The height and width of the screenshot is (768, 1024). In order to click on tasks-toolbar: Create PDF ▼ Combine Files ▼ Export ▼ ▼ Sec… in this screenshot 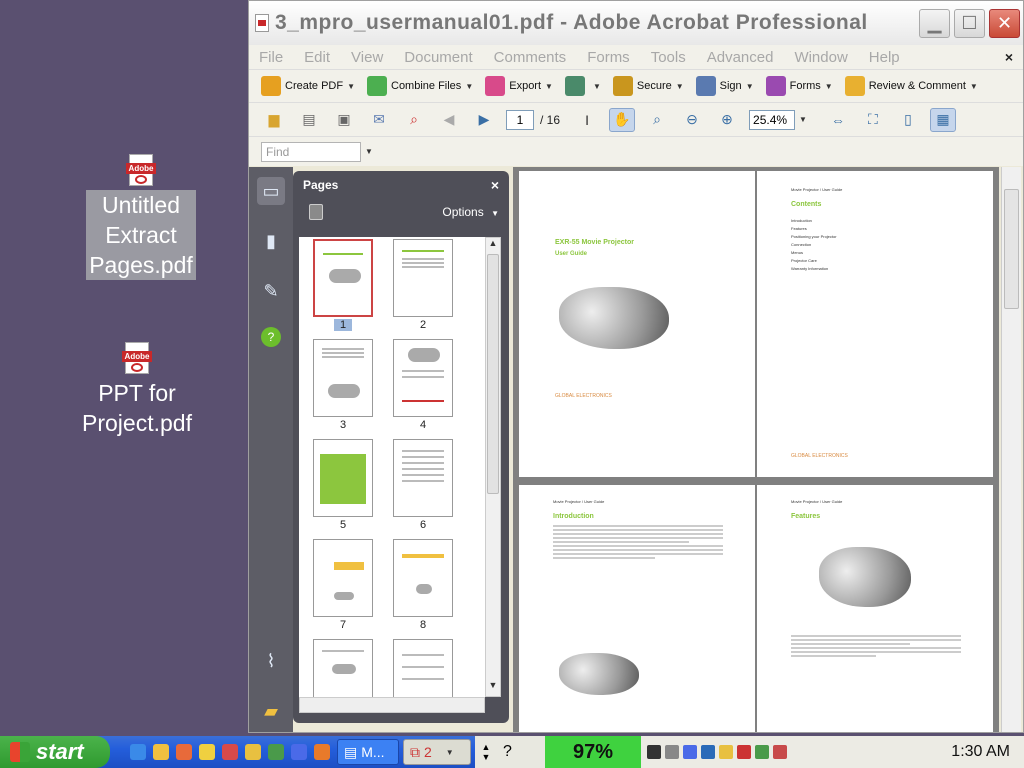, I will do `click(636, 85)`.